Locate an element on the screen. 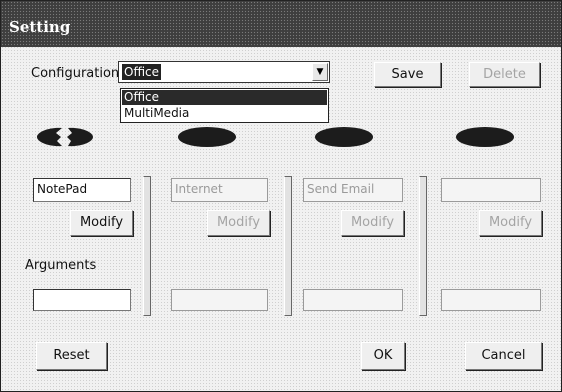 This screenshot has height=392, width=562. modify-button-1: Modify is located at coordinates (101, 223).